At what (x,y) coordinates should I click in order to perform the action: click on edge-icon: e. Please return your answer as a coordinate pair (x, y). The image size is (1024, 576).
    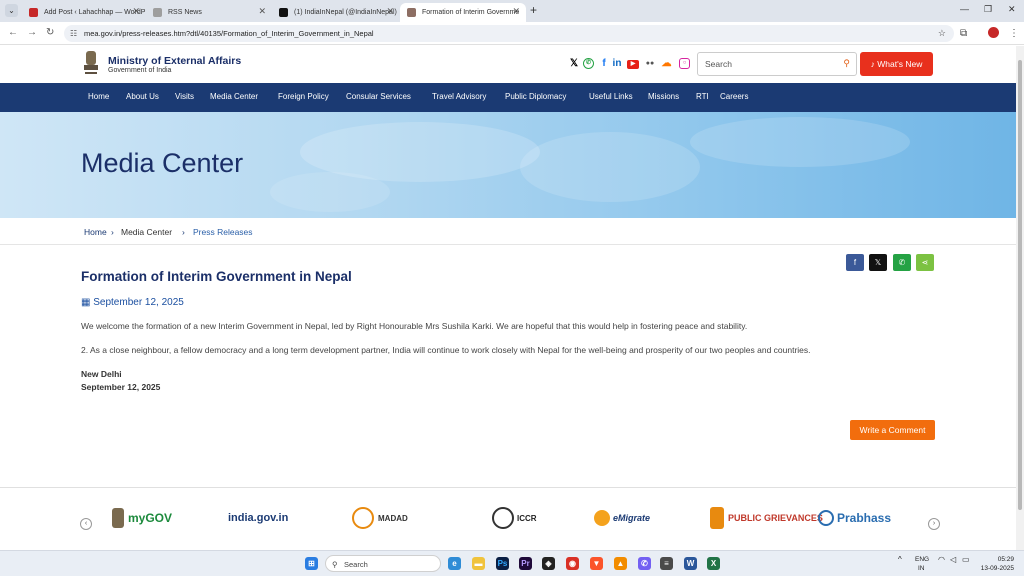
    Looking at the image, I should click on (454, 563).